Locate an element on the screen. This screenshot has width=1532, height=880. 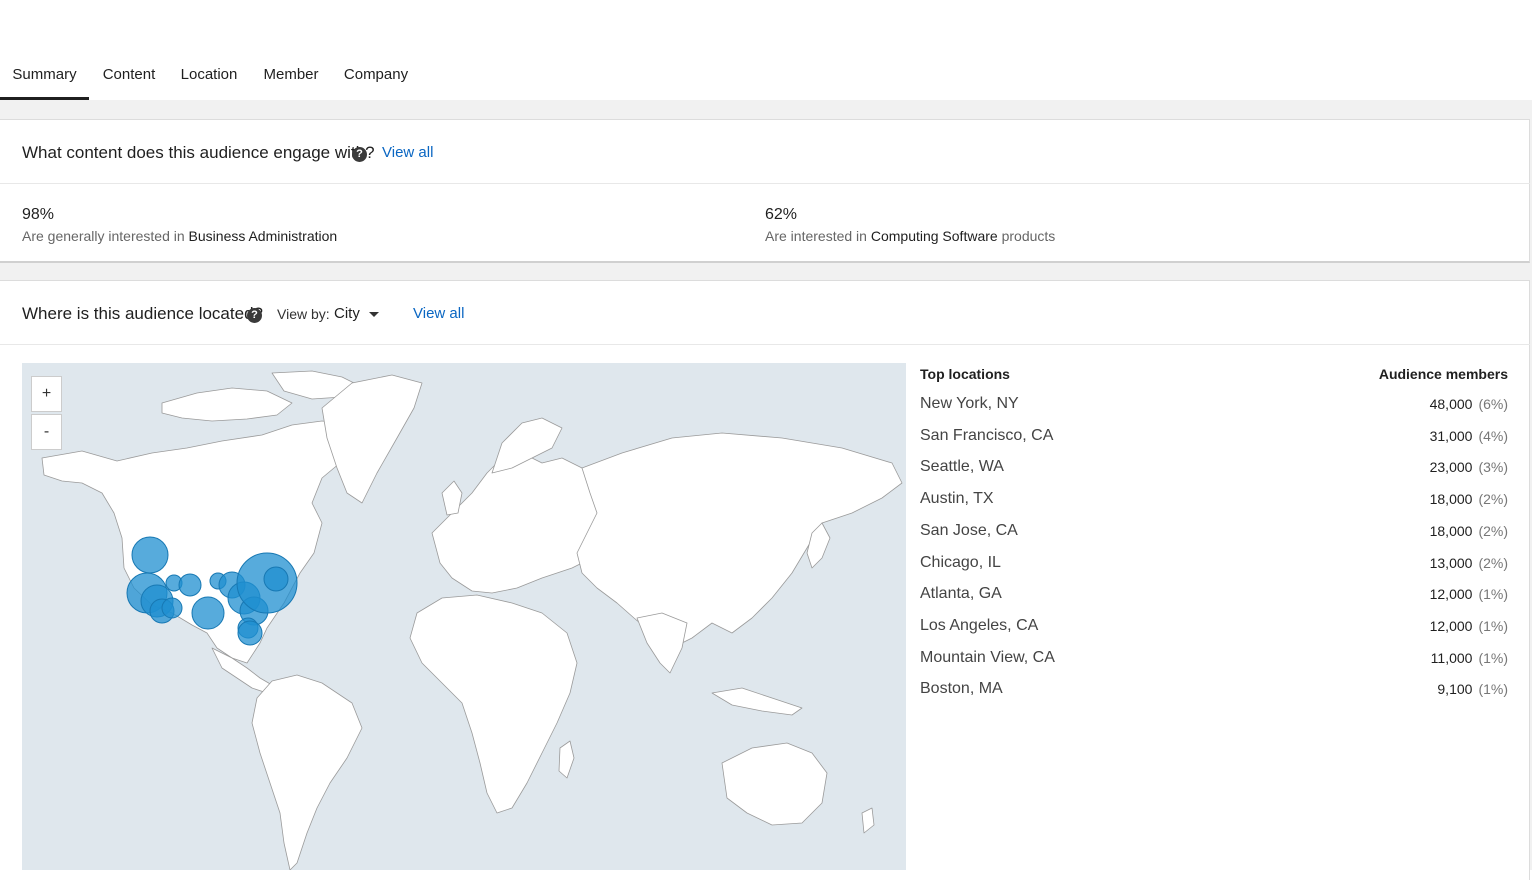
audience-member-count: 11,000 (1%) is located at coordinates (1469, 658).